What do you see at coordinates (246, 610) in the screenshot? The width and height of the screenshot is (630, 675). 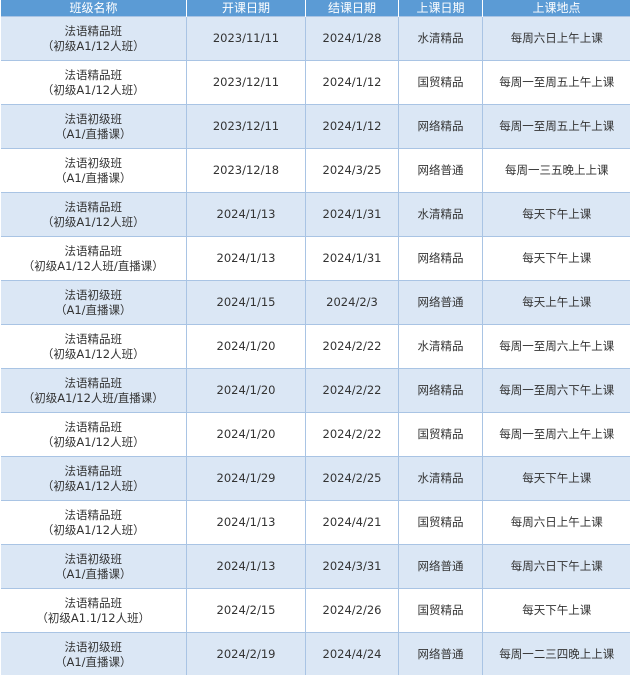 I see `start-date-cell: 2024/2/15` at bounding box center [246, 610].